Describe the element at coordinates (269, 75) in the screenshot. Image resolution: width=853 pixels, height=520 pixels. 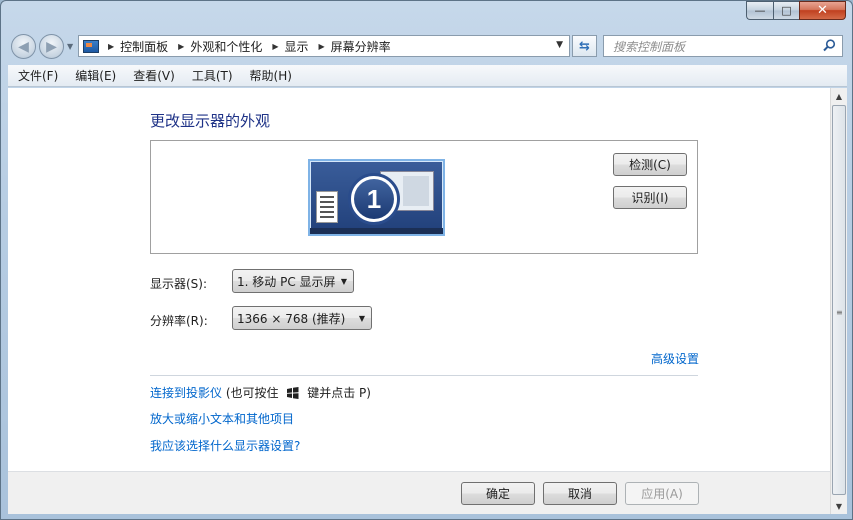
I see `menu-help: 帮助(H)` at that location.